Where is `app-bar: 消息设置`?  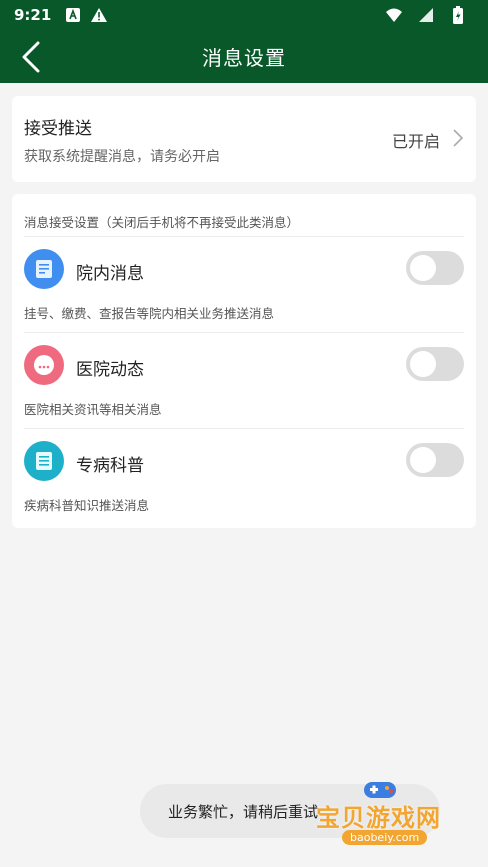
app-bar: 消息设置 is located at coordinates (244, 56).